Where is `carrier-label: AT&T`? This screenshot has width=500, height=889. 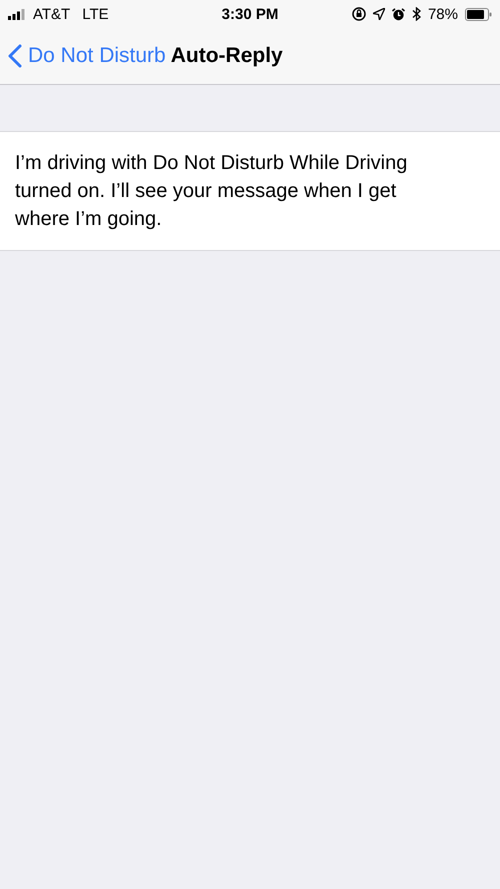 carrier-label: AT&T is located at coordinates (51, 14).